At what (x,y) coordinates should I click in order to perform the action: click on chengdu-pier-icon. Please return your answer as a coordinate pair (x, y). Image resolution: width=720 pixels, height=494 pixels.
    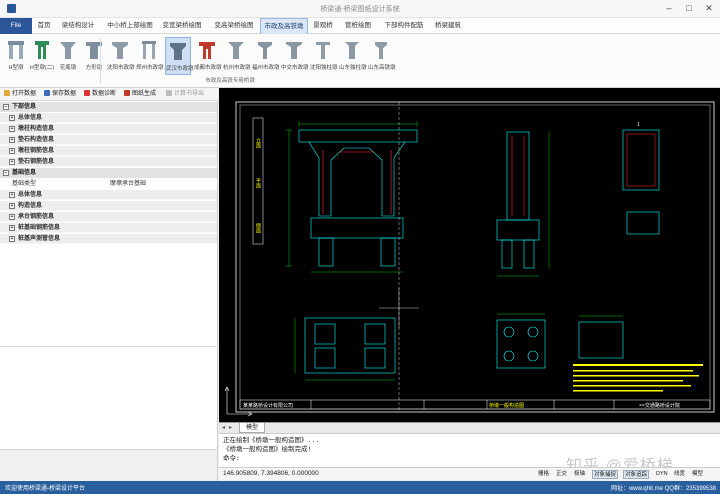
    Looking at the image, I should click on (207, 50).